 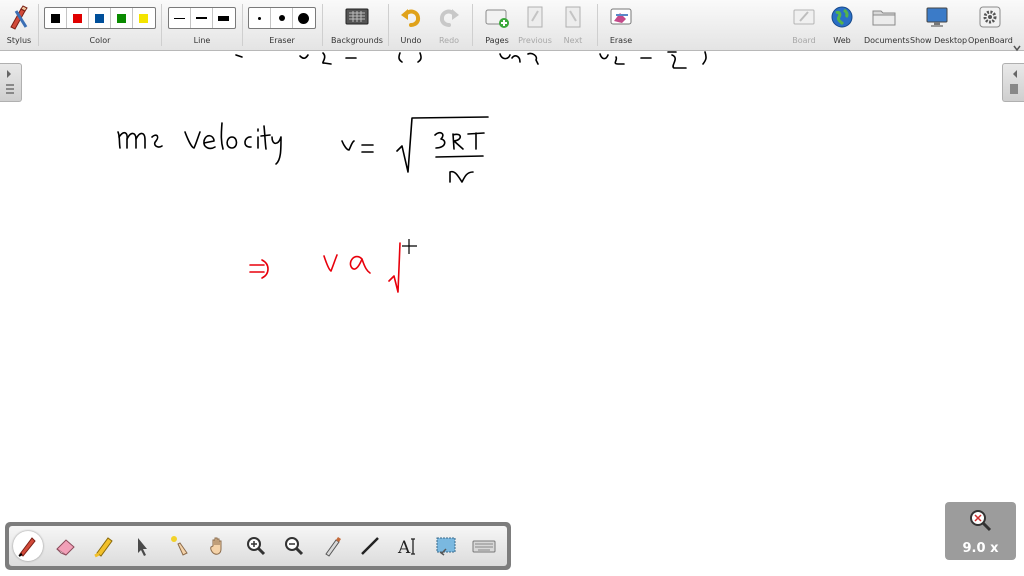 I want to click on pen-icon, so click(x=27, y=547).